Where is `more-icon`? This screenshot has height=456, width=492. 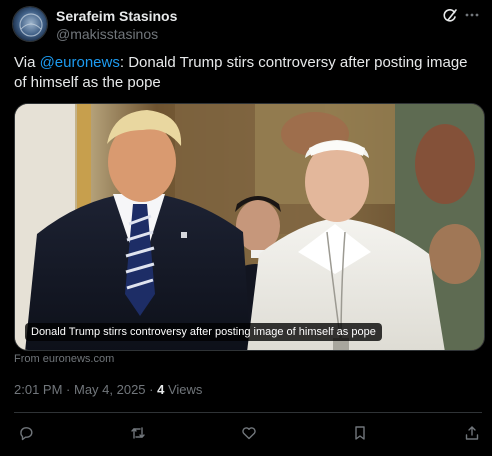
more-icon is located at coordinates (472, 15).